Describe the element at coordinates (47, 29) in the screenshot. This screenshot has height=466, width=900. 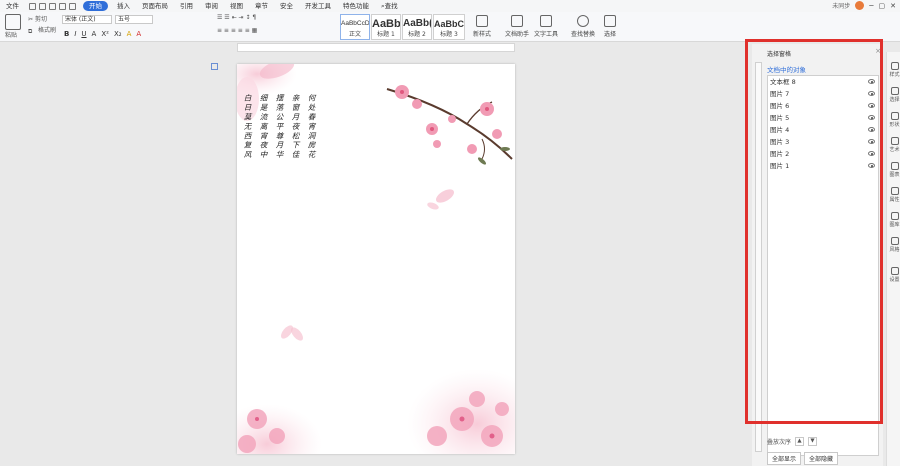
I see `format-painter-button: 格式刷` at that location.